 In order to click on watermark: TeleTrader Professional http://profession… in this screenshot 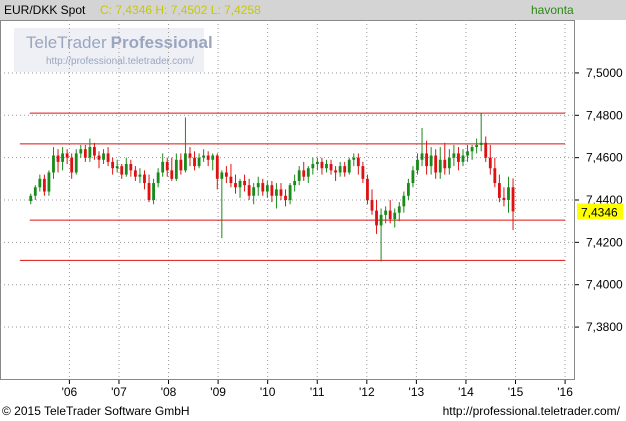, I will do `click(113, 50)`.